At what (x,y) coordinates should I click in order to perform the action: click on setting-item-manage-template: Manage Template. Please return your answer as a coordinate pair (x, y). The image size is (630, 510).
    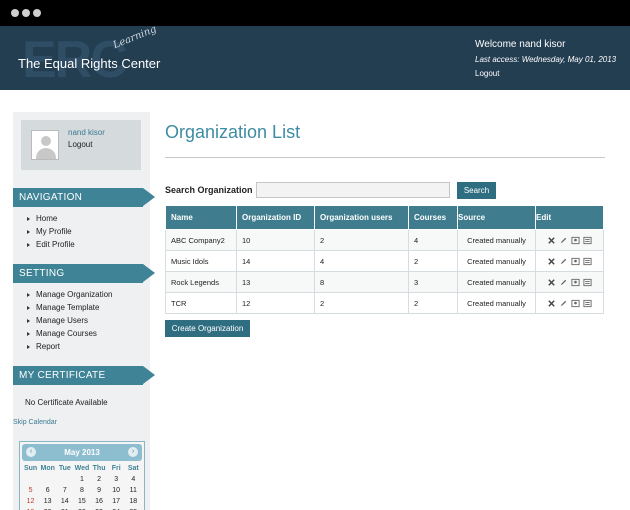
    Looking at the image, I should click on (70, 307).